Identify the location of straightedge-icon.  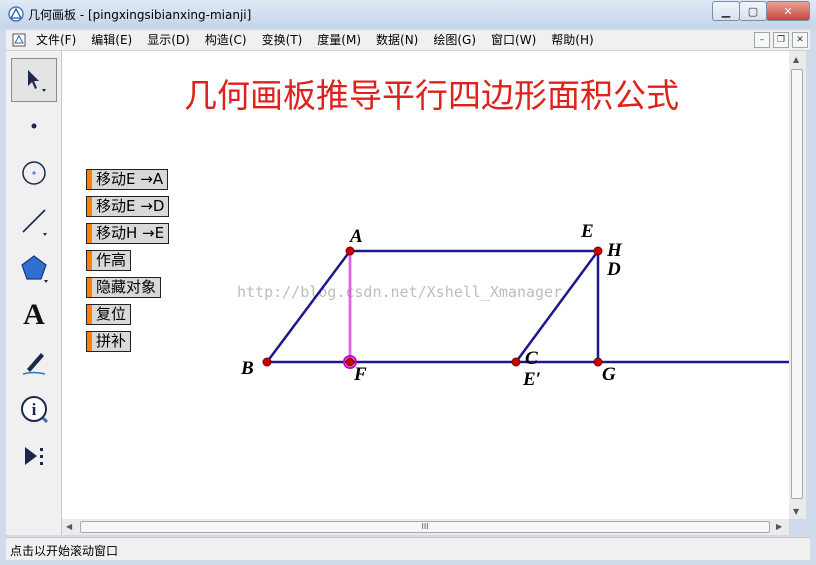
(34, 222).